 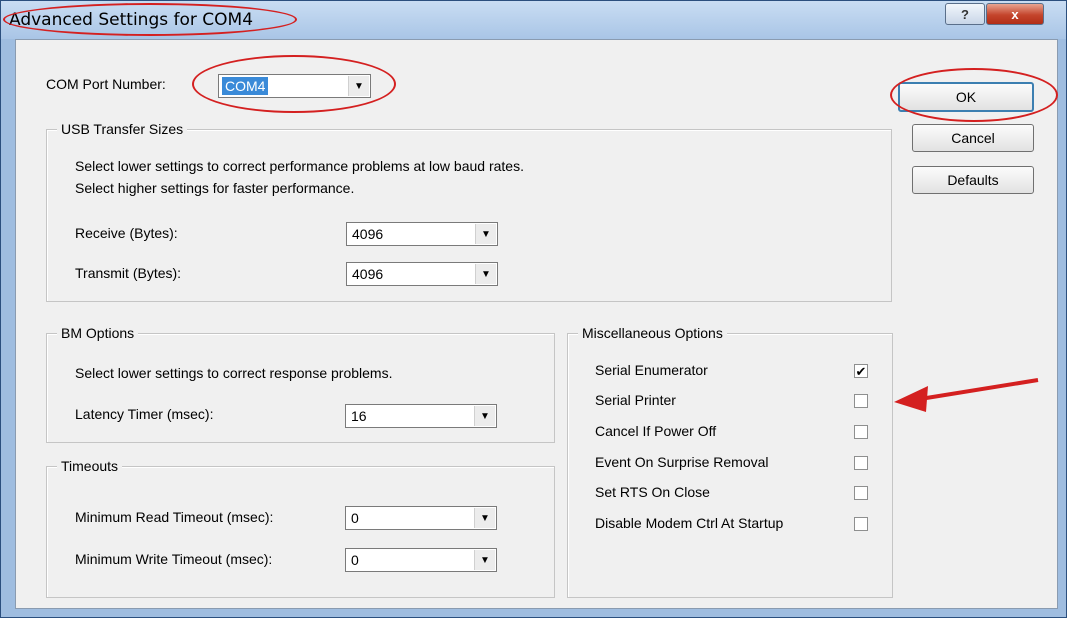 What do you see at coordinates (144, 414) in the screenshot?
I see `latency-label: Latency Timer (msec):` at bounding box center [144, 414].